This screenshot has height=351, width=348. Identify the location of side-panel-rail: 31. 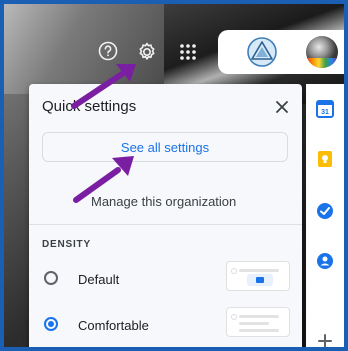
(325, 215).